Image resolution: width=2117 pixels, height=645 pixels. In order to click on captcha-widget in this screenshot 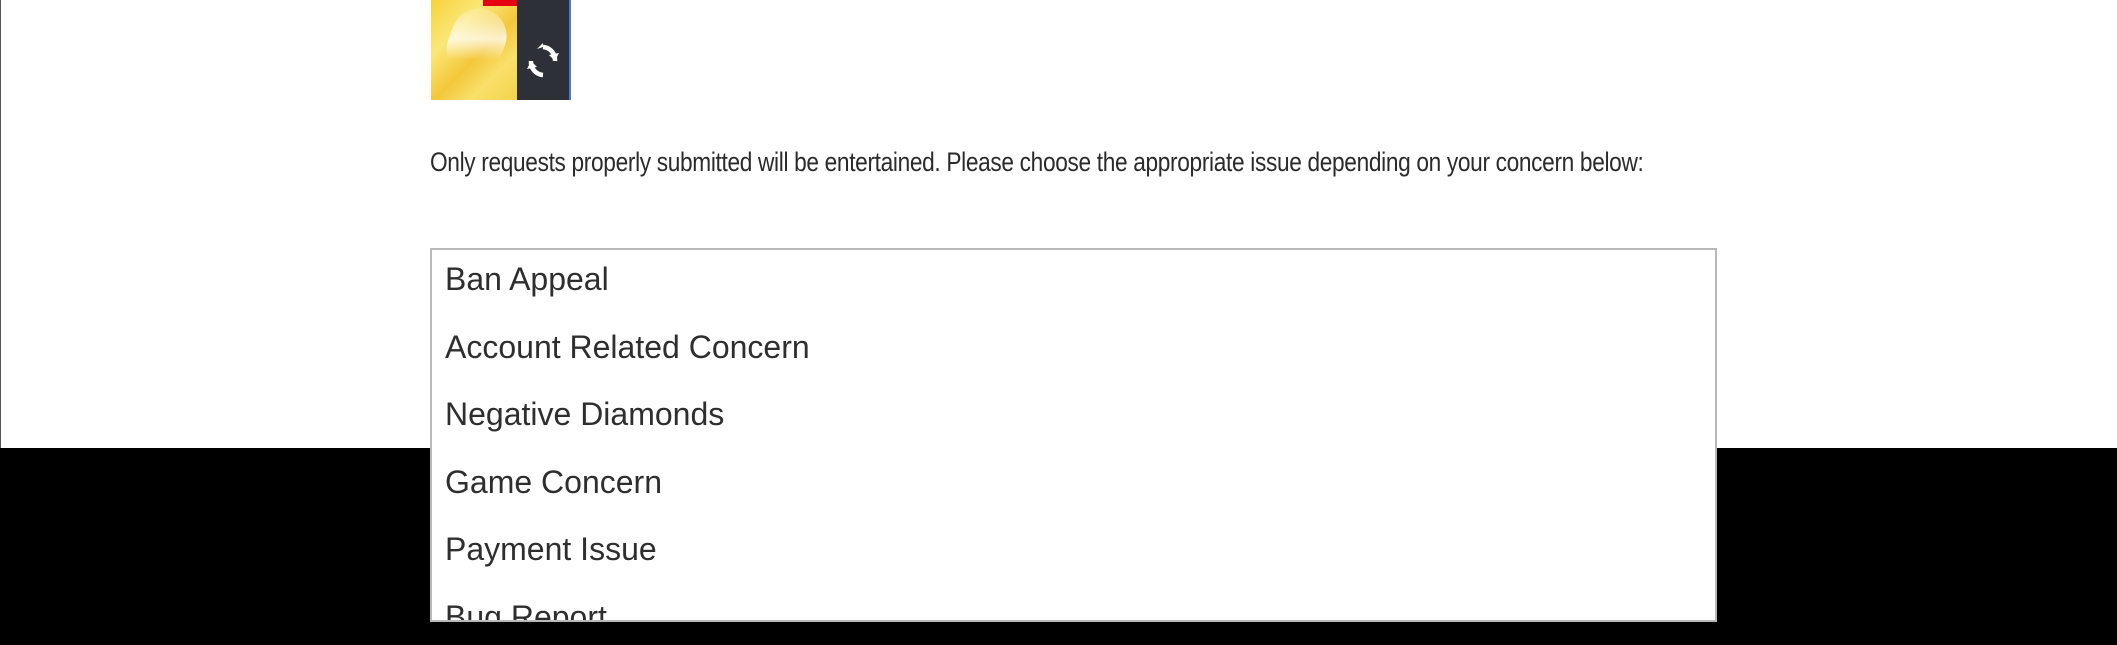, I will do `click(501, 50)`.